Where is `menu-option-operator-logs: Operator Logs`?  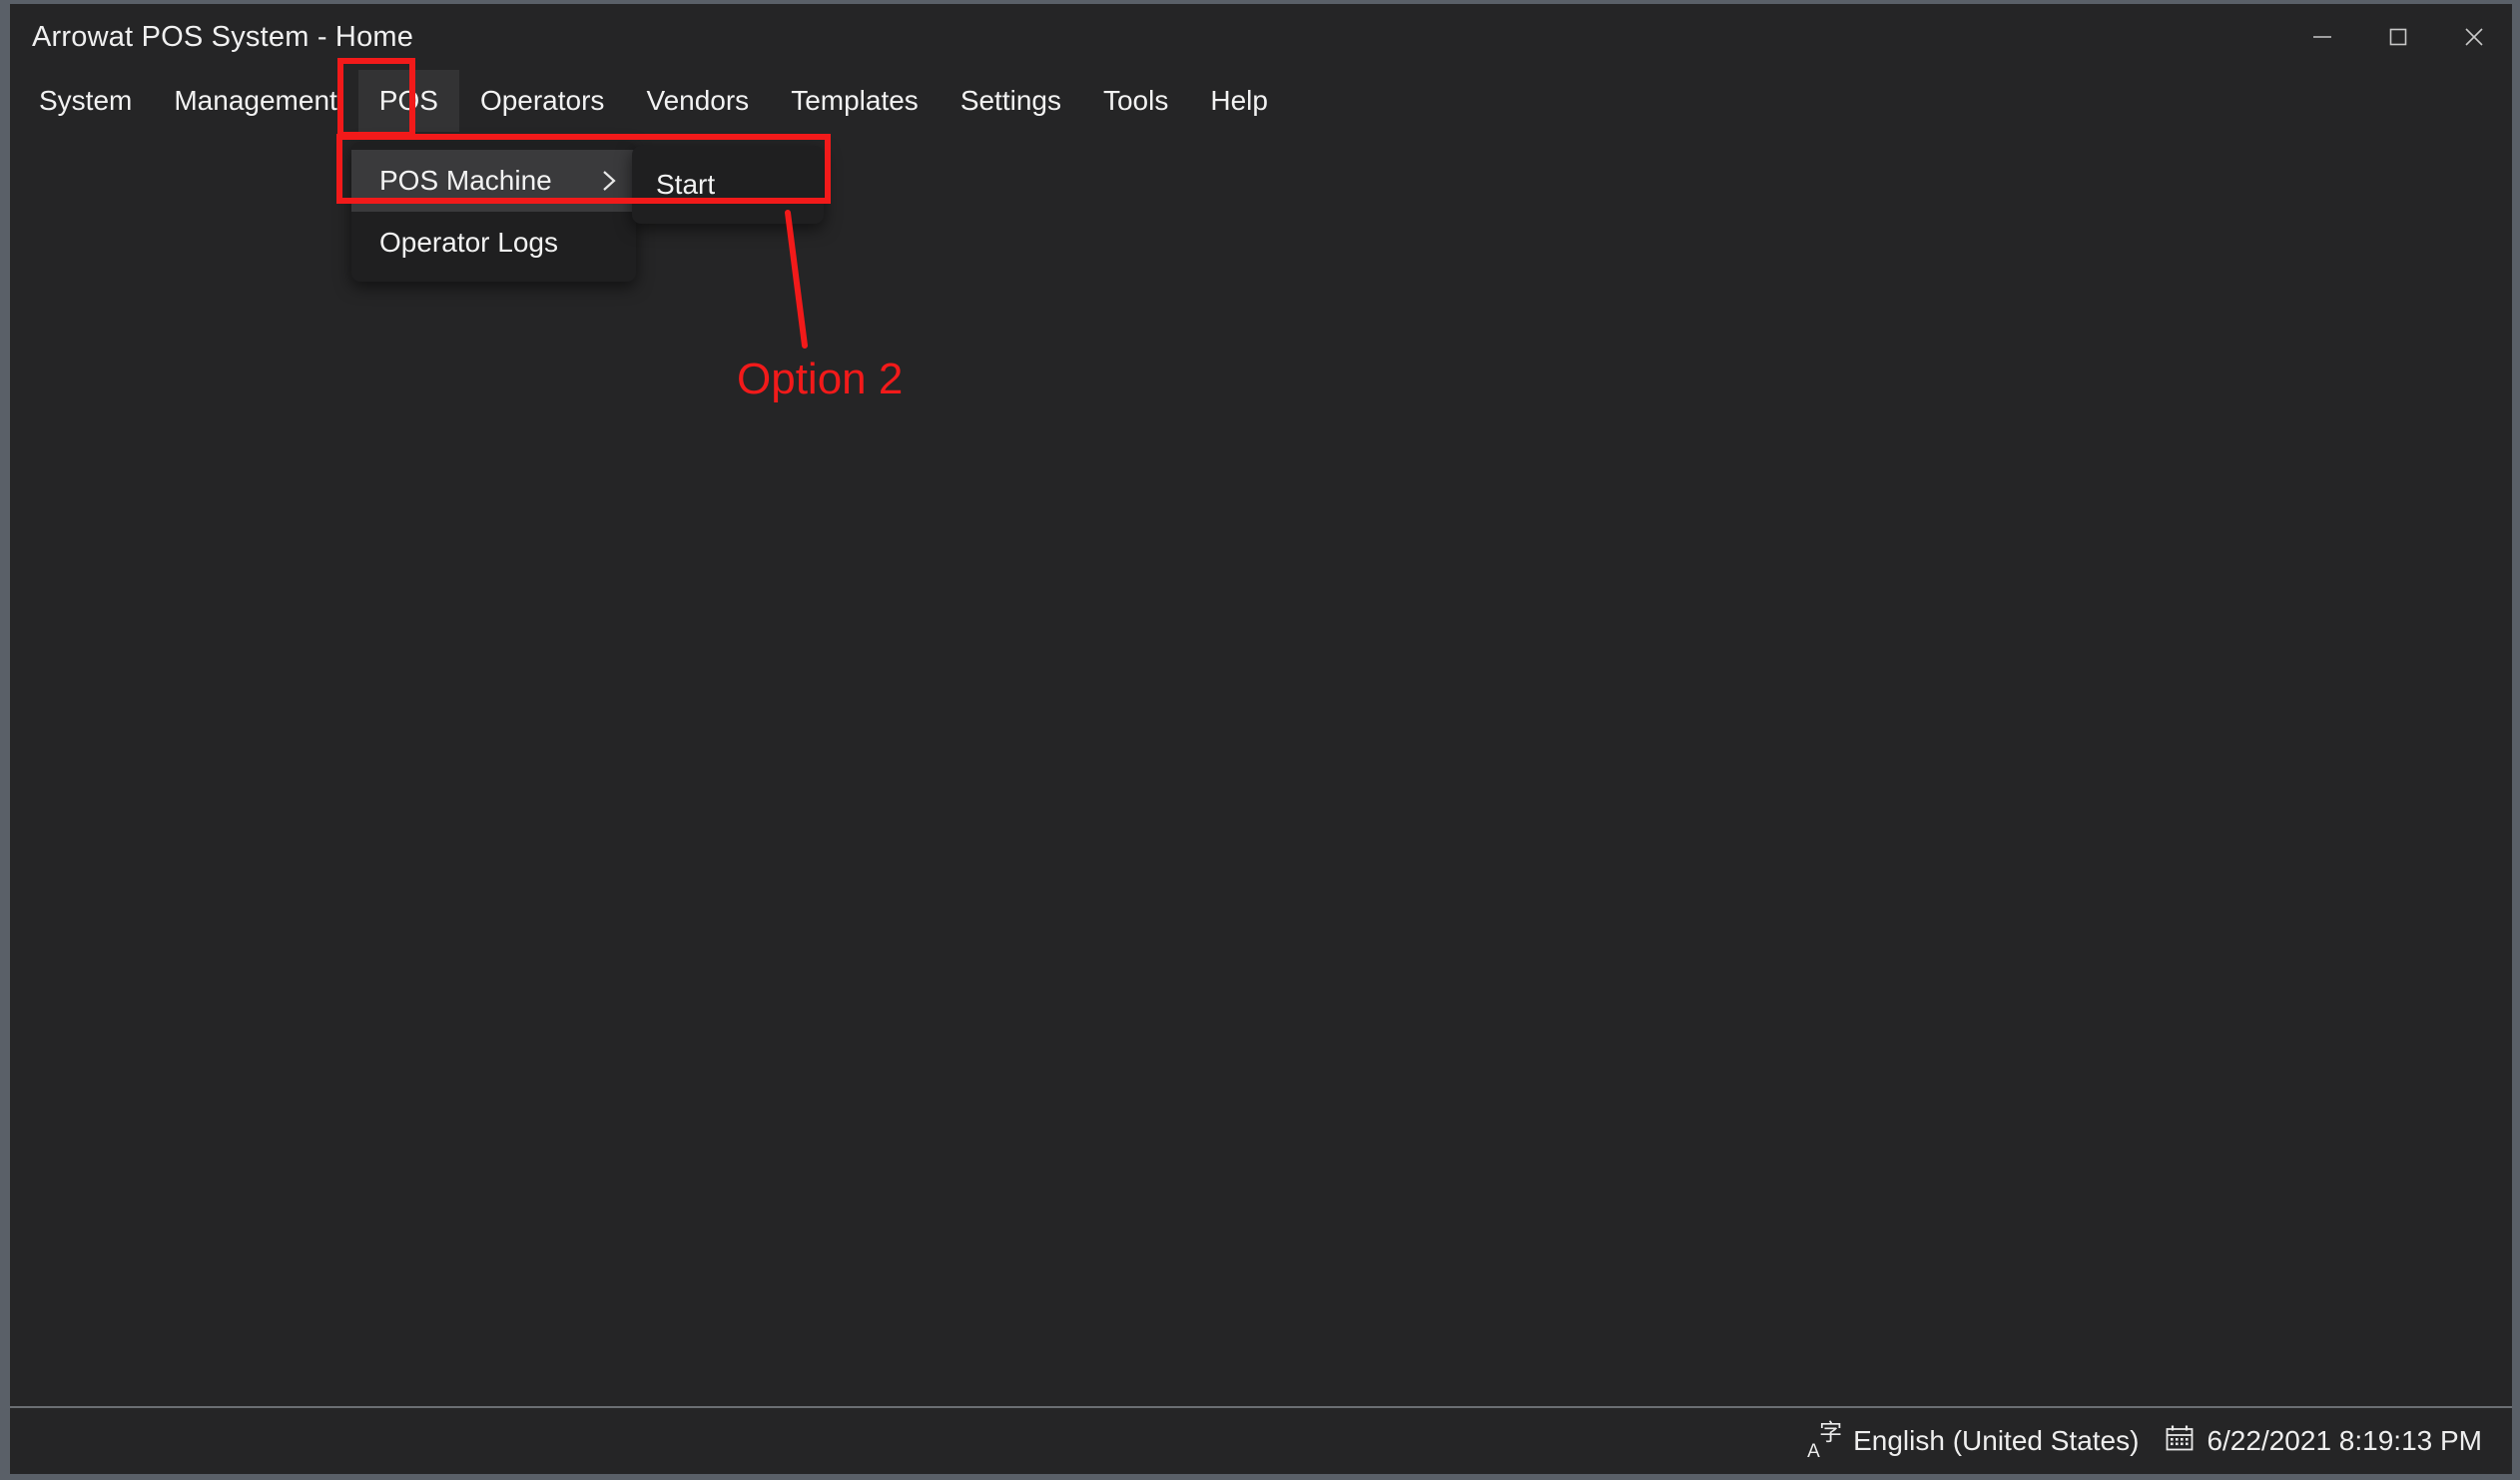 menu-option-operator-logs: Operator Logs is located at coordinates (493, 243).